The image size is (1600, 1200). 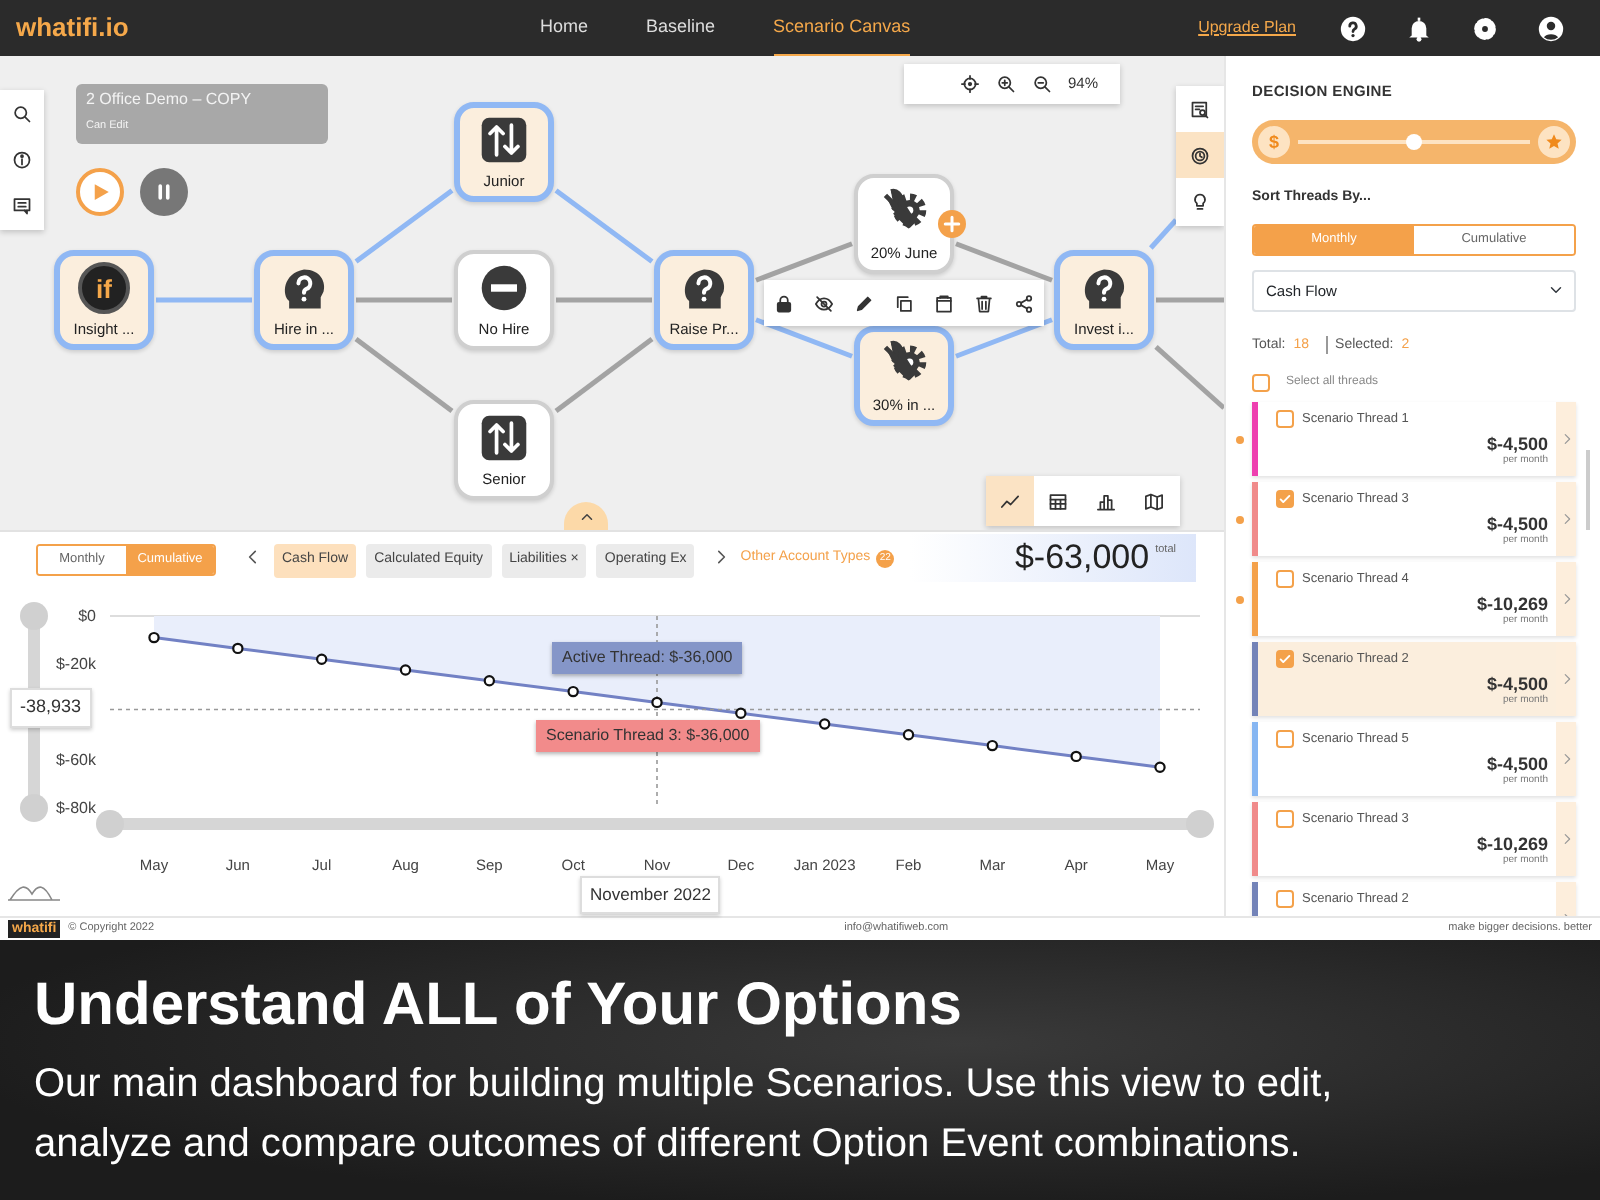 I want to click on pencil-icon, so click(x=864, y=303).